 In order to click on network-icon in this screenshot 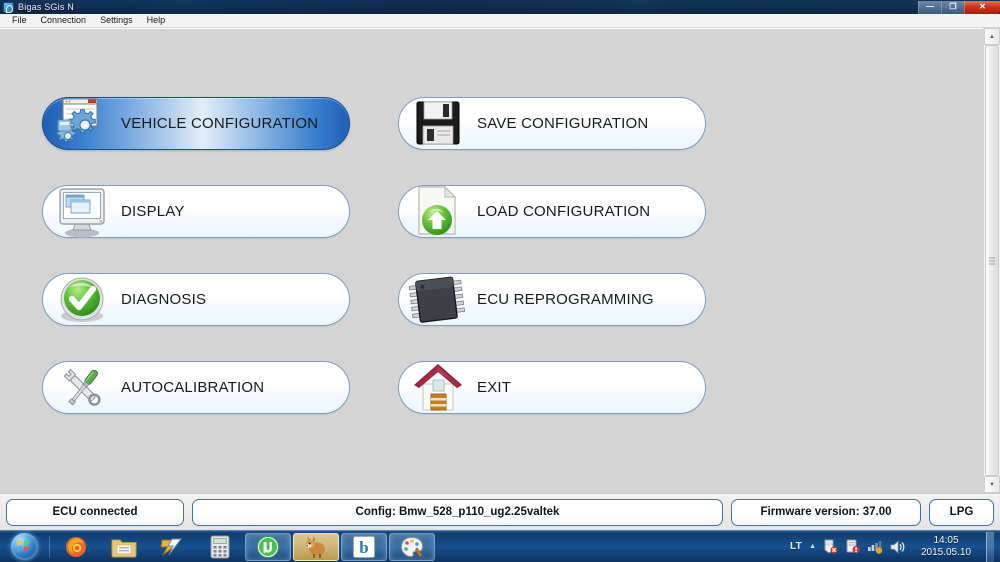, I will do `click(875, 547)`.